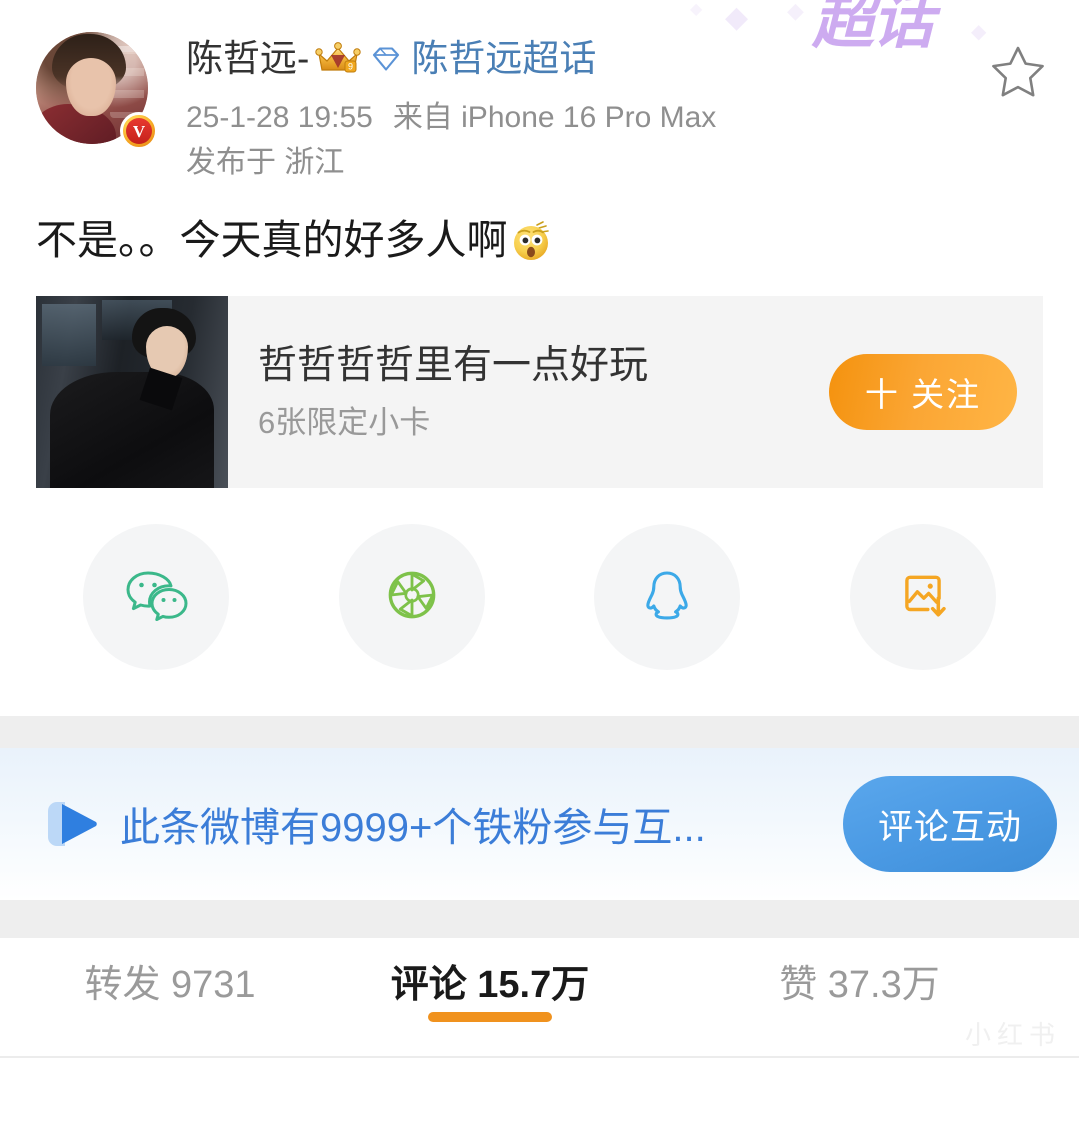 Image resolution: width=1079 pixels, height=1142 pixels. I want to click on wechat-icon, so click(156, 597).